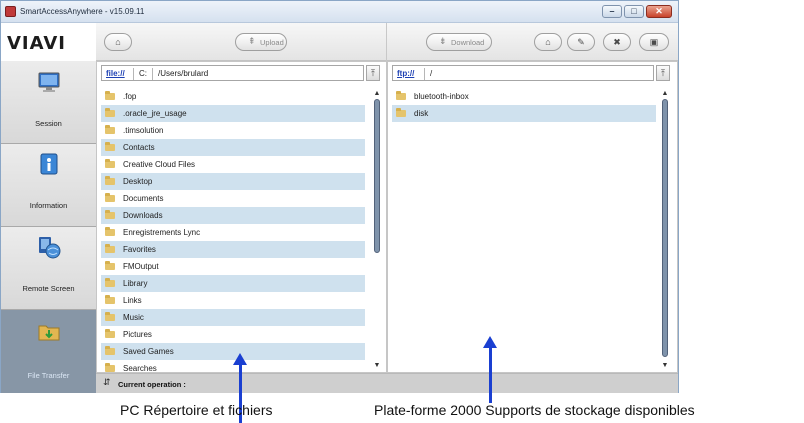  What do you see at coordinates (459, 42) in the screenshot?
I see `download-button: ⇟ Download` at bounding box center [459, 42].